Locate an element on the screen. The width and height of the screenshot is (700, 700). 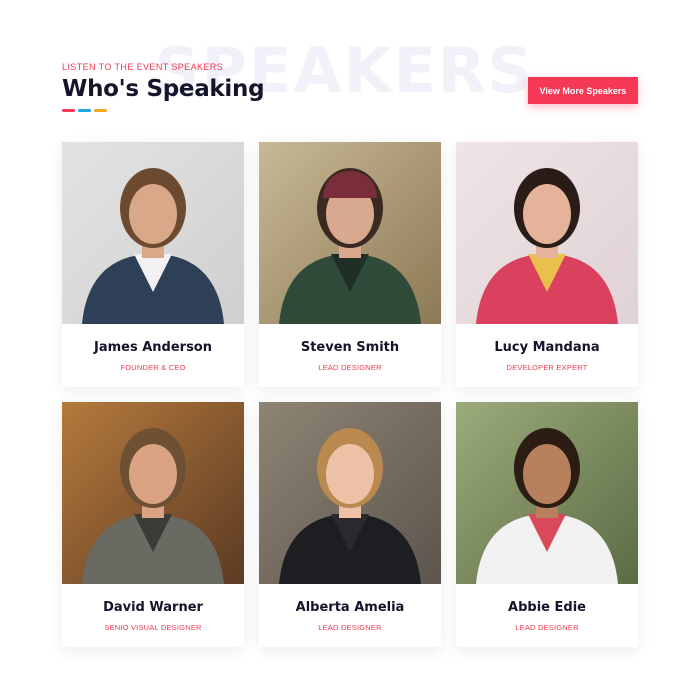
speaker-card: James Anderson FOUNDER & CEO is located at coordinates (153, 264).